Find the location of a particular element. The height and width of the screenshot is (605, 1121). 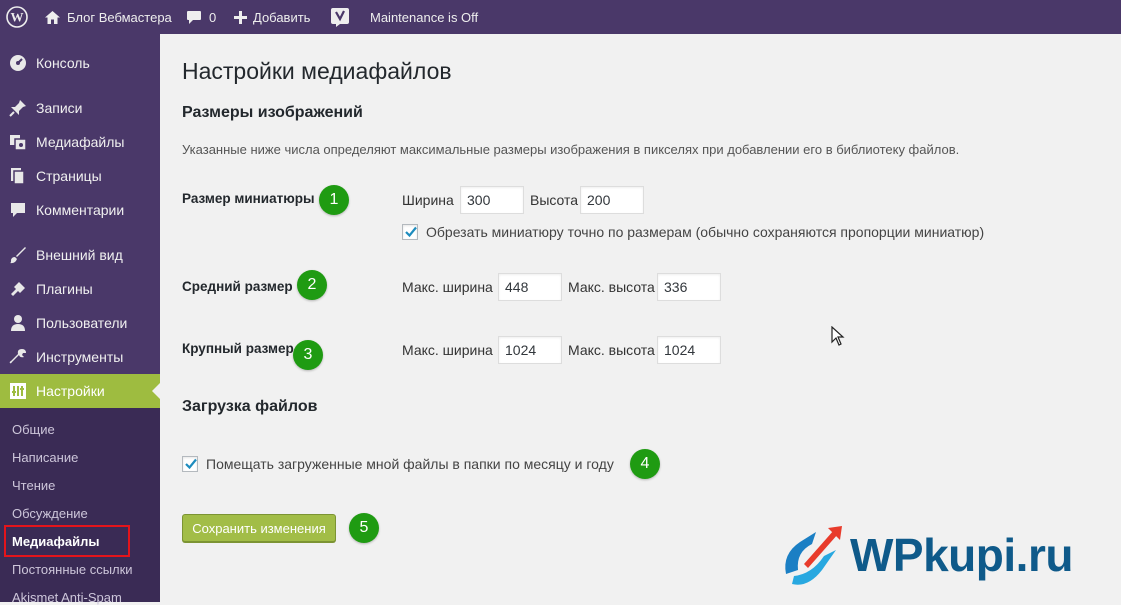

user-icon is located at coordinates (18, 323).